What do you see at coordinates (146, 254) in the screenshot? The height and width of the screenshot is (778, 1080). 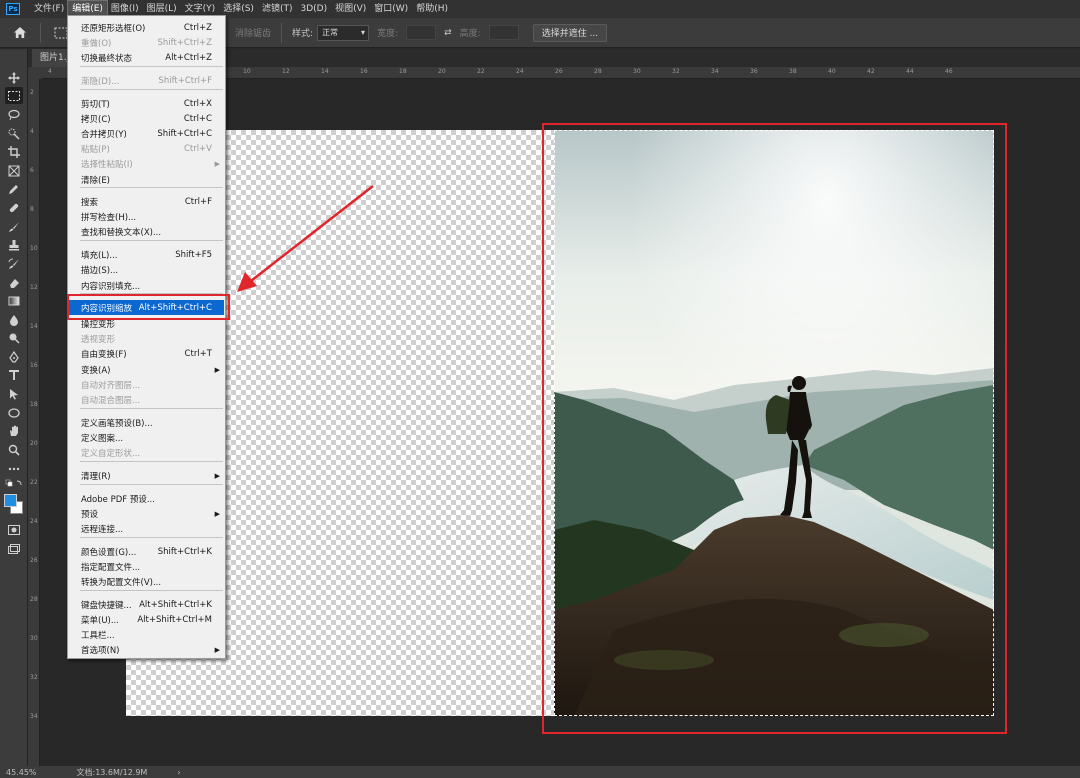 I see `edit-menu-item: 填充(L)... Shift+F5` at bounding box center [146, 254].